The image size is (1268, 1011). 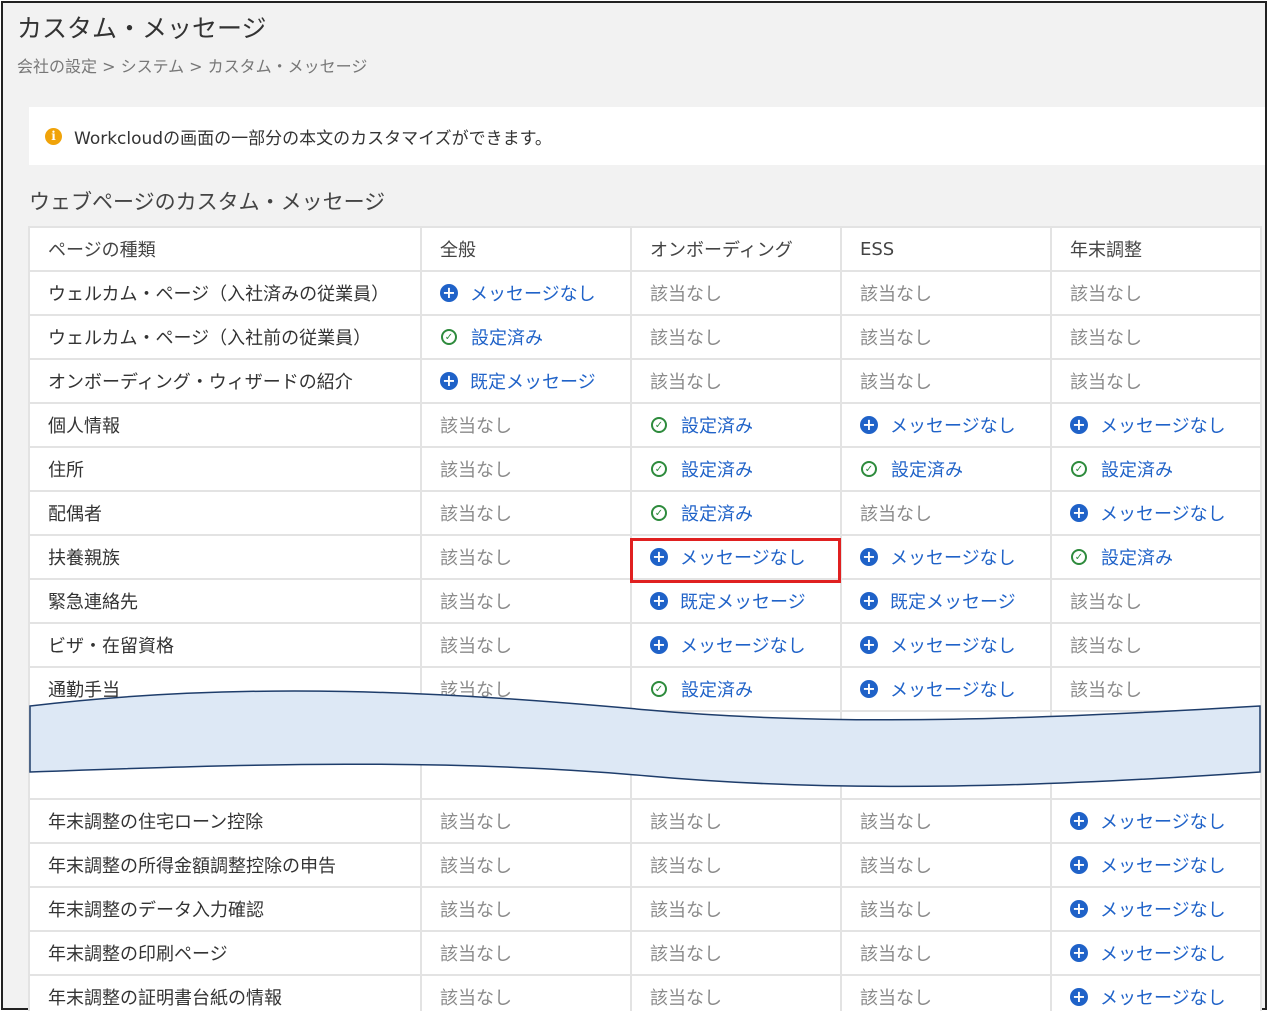 I want to click on message-status-label: 既定メッセージ, so click(x=953, y=602).